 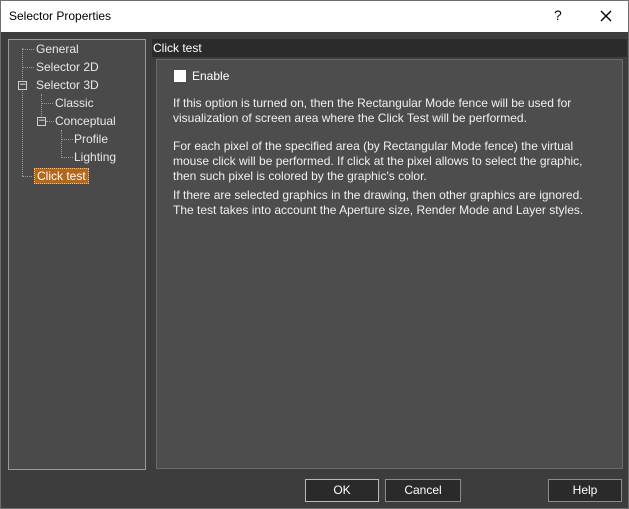 What do you see at coordinates (558, 15) in the screenshot?
I see `help-question-icon: ?` at bounding box center [558, 15].